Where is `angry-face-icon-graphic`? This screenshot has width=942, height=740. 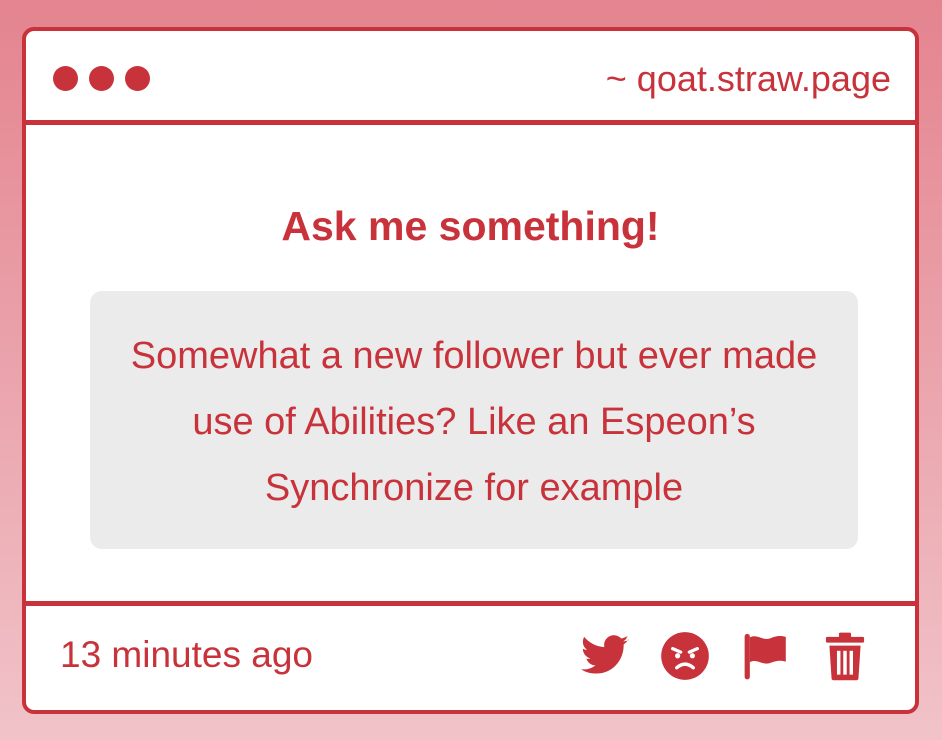
angry-face-icon-graphic is located at coordinates (685, 656).